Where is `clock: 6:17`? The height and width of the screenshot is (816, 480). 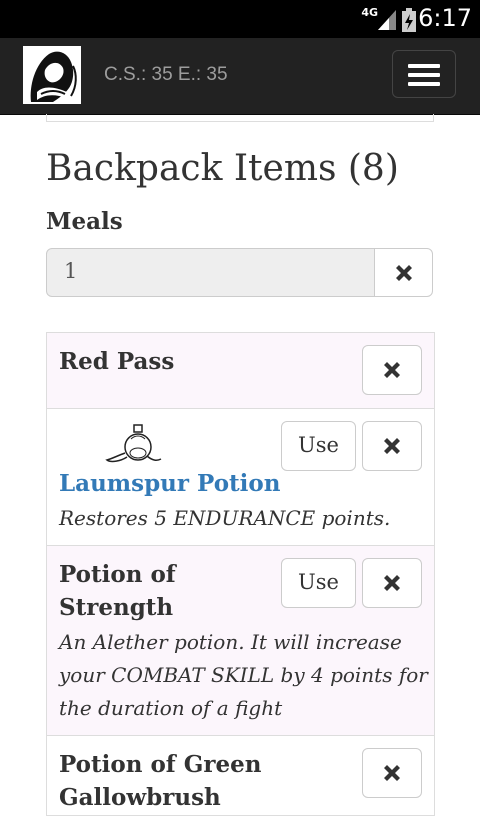
clock: 6:17 is located at coordinates (445, 18).